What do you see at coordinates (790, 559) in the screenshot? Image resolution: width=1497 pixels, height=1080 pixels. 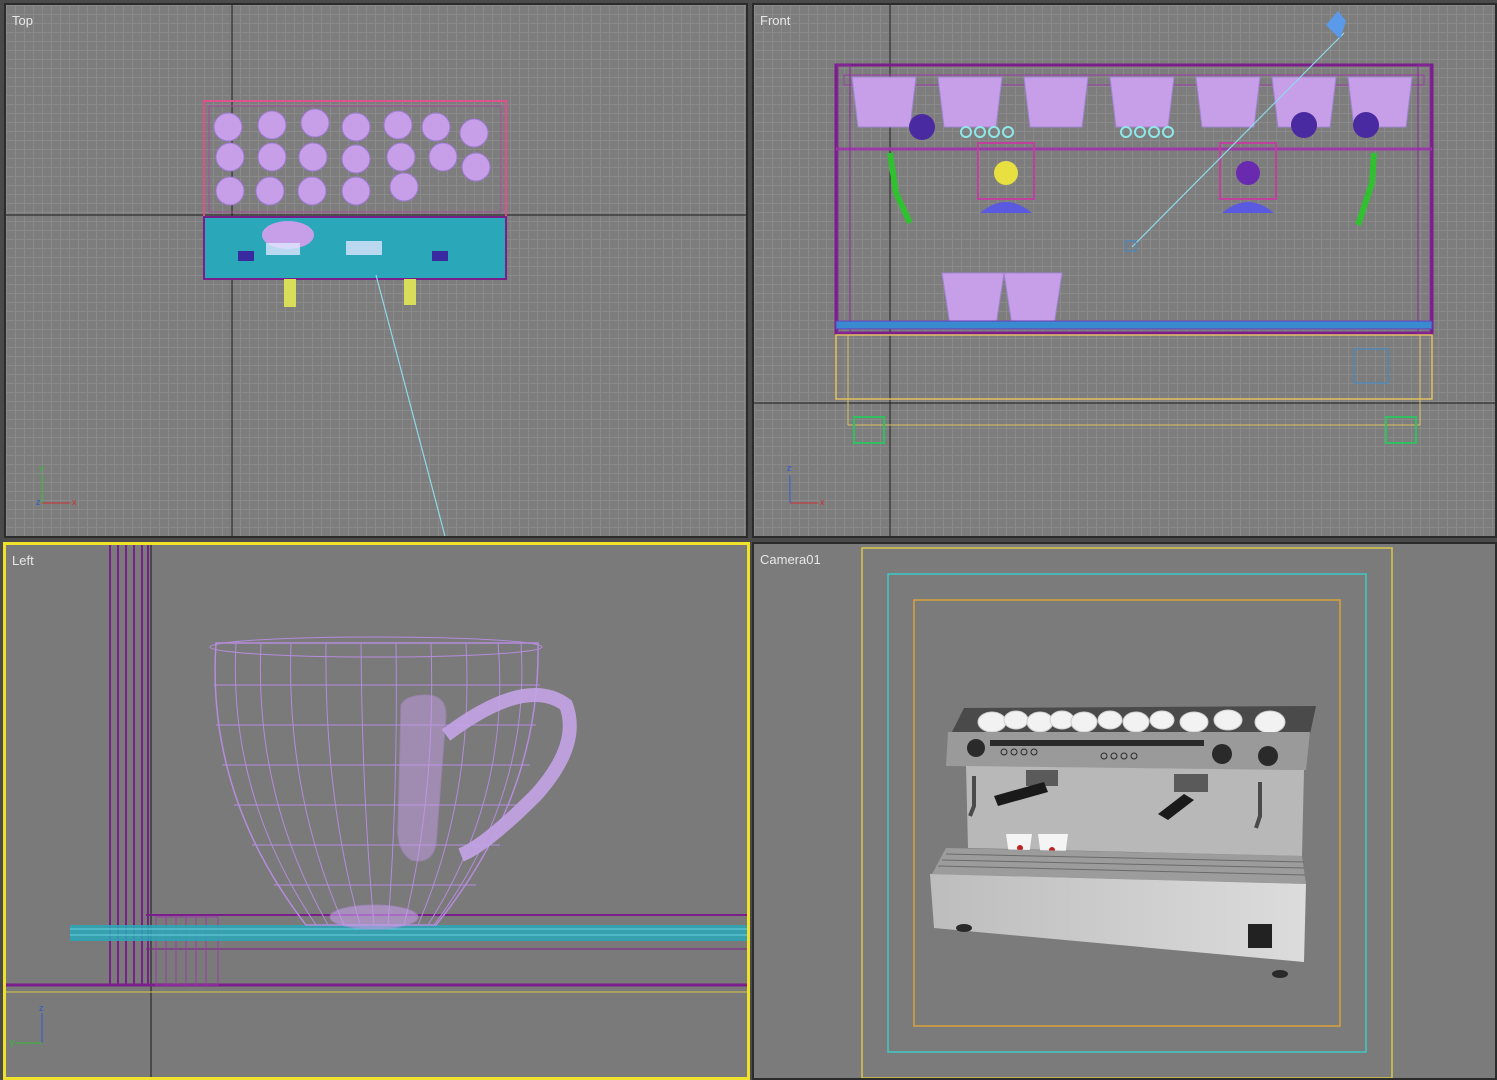 I see `viewport-label-camera: Camera01` at bounding box center [790, 559].